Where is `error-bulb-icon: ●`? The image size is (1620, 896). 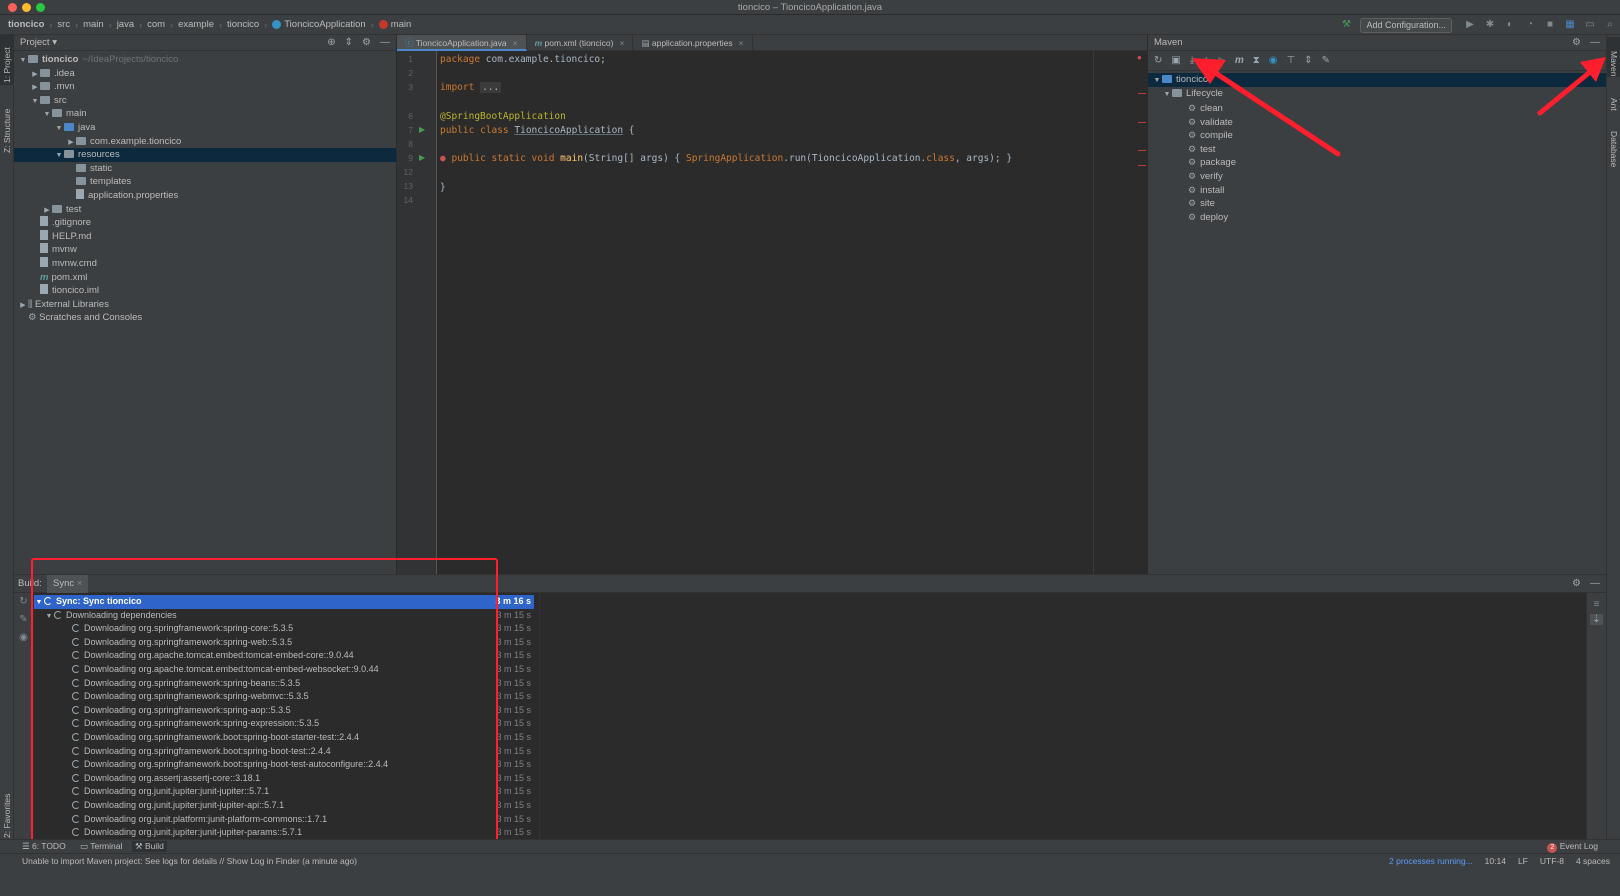
error-bulb-icon: ● is located at coordinates (443, 158).